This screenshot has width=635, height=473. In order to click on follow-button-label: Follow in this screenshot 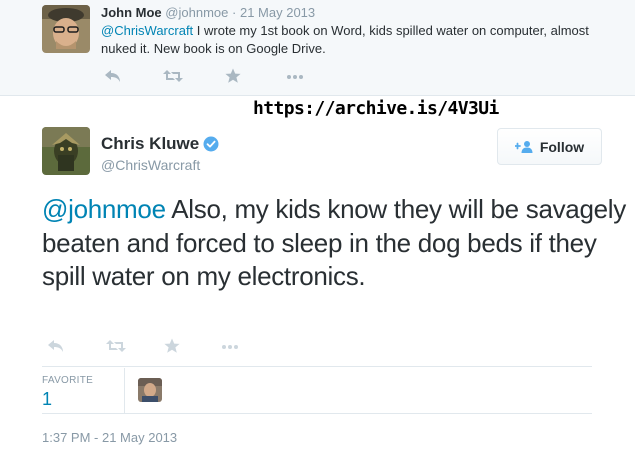, I will do `click(562, 146)`.